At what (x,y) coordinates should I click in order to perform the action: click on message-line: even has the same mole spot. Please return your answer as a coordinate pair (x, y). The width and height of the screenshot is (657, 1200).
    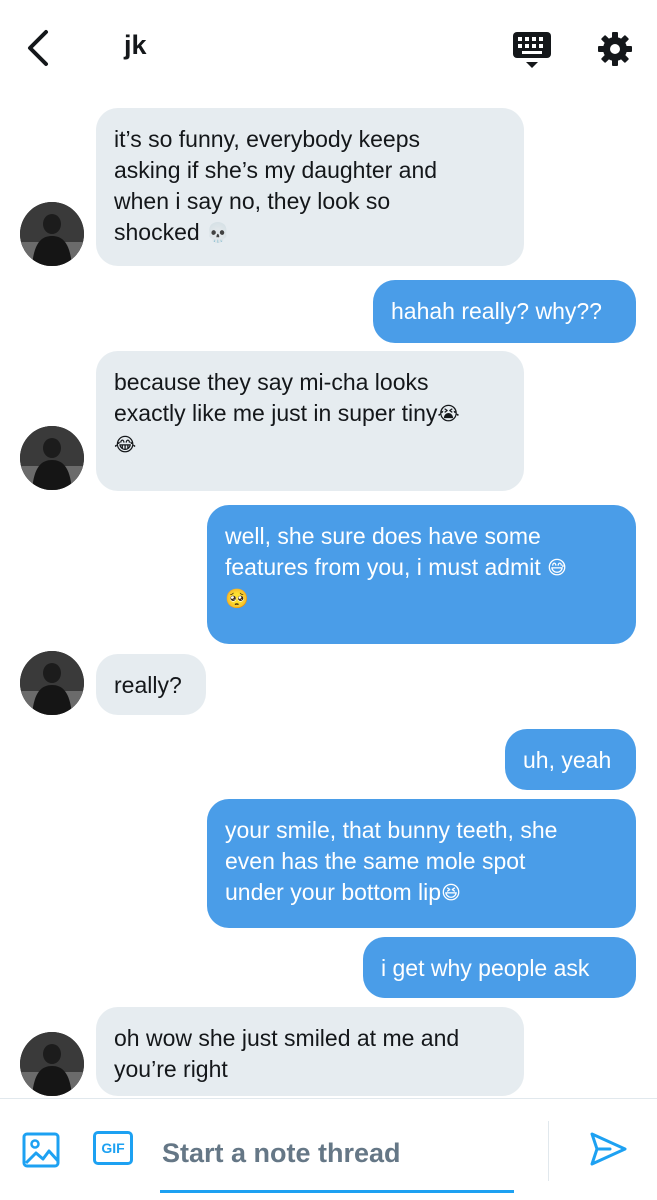
    Looking at the image, I should click on (375, 861).